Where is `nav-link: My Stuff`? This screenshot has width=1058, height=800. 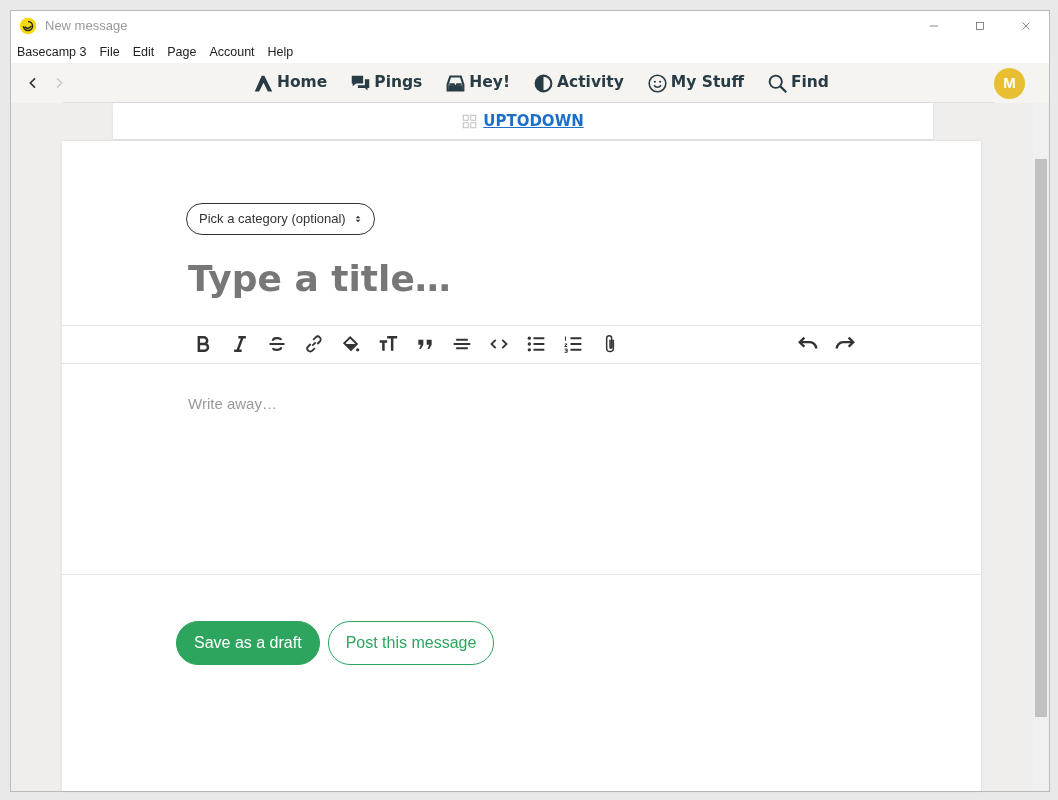 nav-link: My Stuff is located at coordinates (695, 83).